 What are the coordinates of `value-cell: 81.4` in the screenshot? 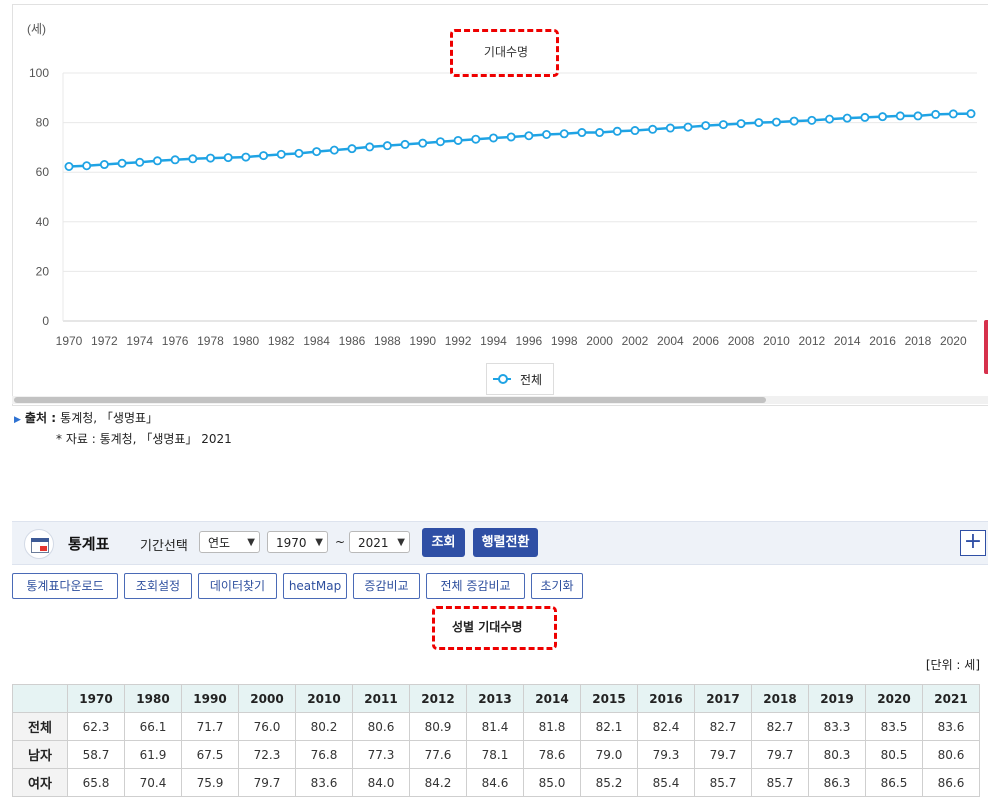 It's located at (495, 726).